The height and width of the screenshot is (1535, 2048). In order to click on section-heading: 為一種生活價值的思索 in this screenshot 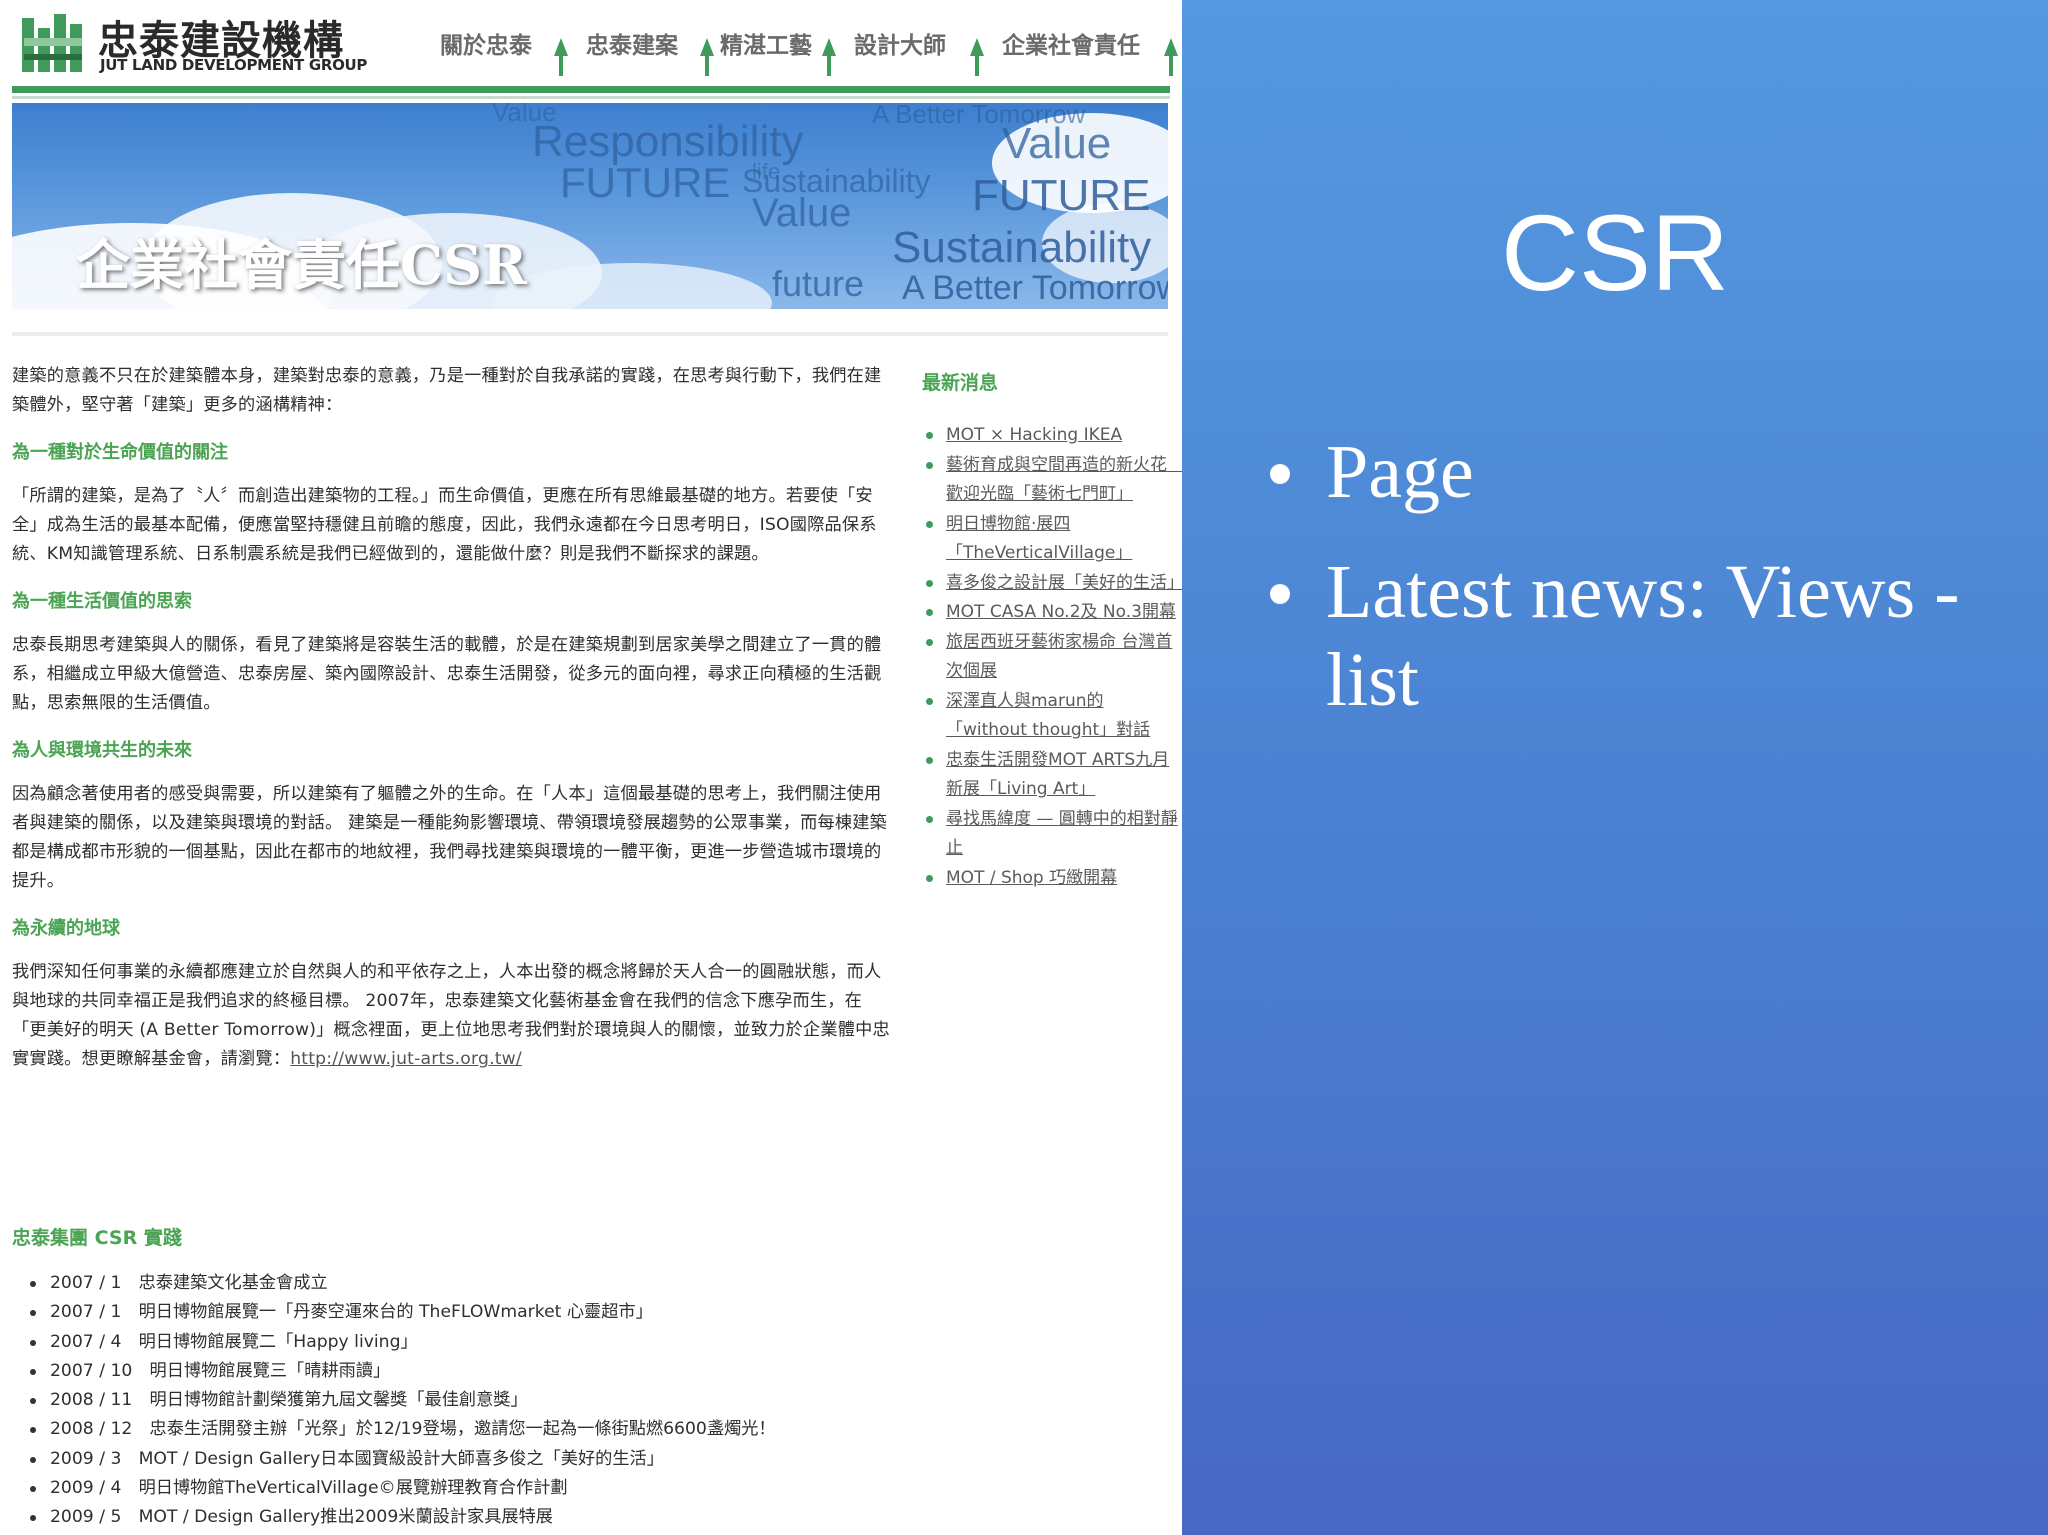, I will do `click(102, 601)`.